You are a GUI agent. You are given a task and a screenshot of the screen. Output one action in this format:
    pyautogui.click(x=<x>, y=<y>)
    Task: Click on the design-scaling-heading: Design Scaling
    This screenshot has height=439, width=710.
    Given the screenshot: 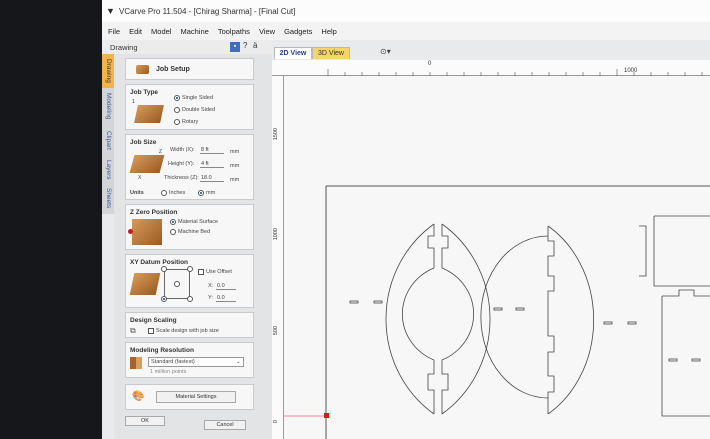 What is the action you would take?
    pyautogui.click(x=153, y=320)
    